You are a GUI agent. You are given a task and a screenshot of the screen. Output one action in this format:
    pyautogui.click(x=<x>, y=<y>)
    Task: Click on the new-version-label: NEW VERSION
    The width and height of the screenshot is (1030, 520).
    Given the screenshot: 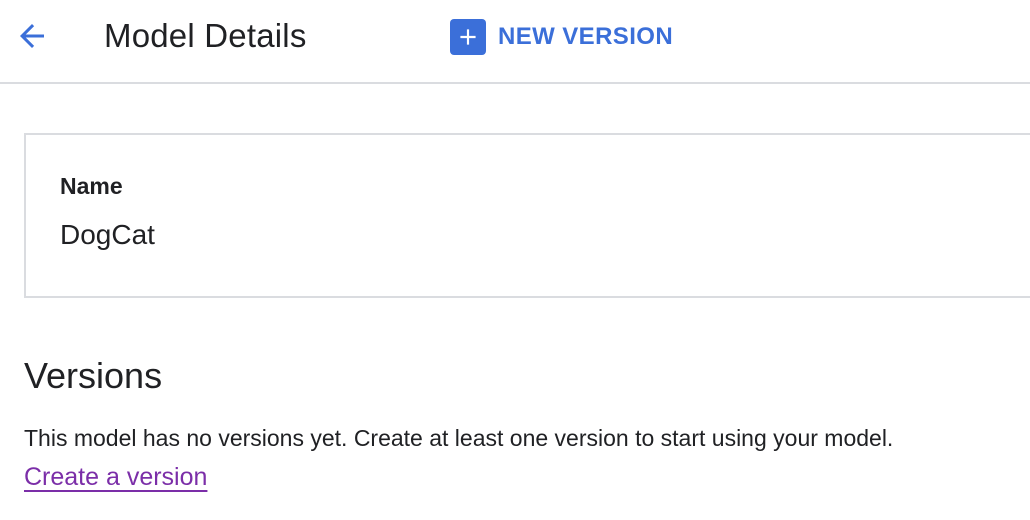 What is the action you would take?
    pyautogui.click(x=586, y=36)
    